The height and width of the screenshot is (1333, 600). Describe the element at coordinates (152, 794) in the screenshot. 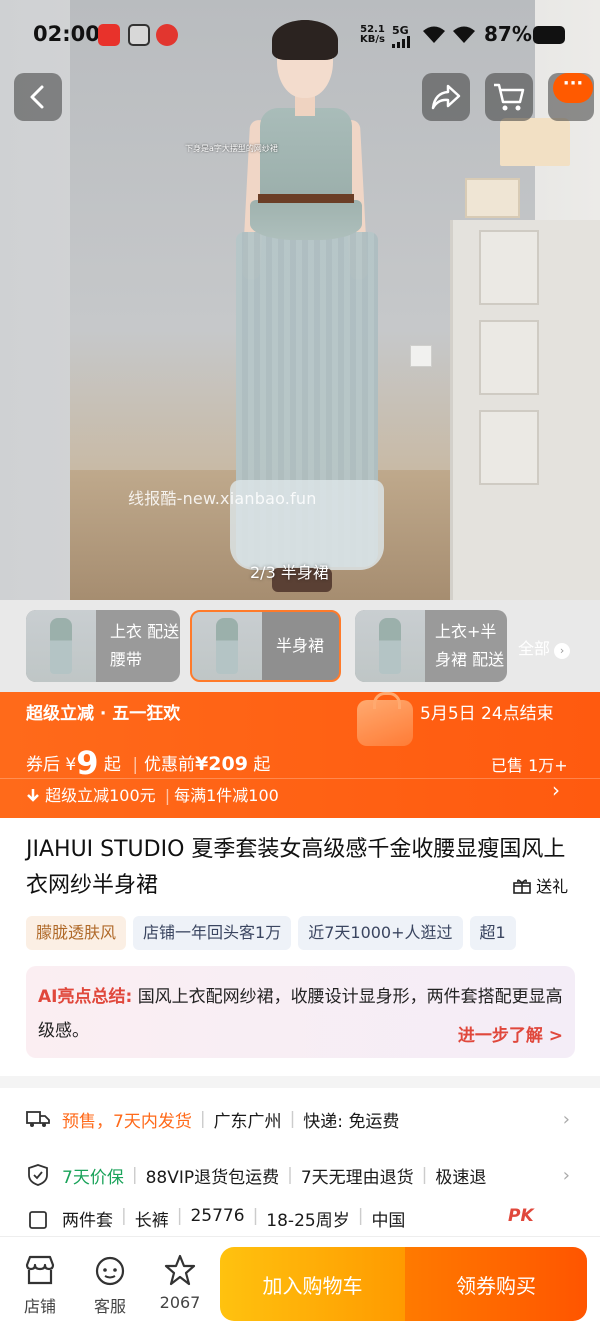

I see `discount-line: 超级立减100元 | 每满1件减100` at that location.